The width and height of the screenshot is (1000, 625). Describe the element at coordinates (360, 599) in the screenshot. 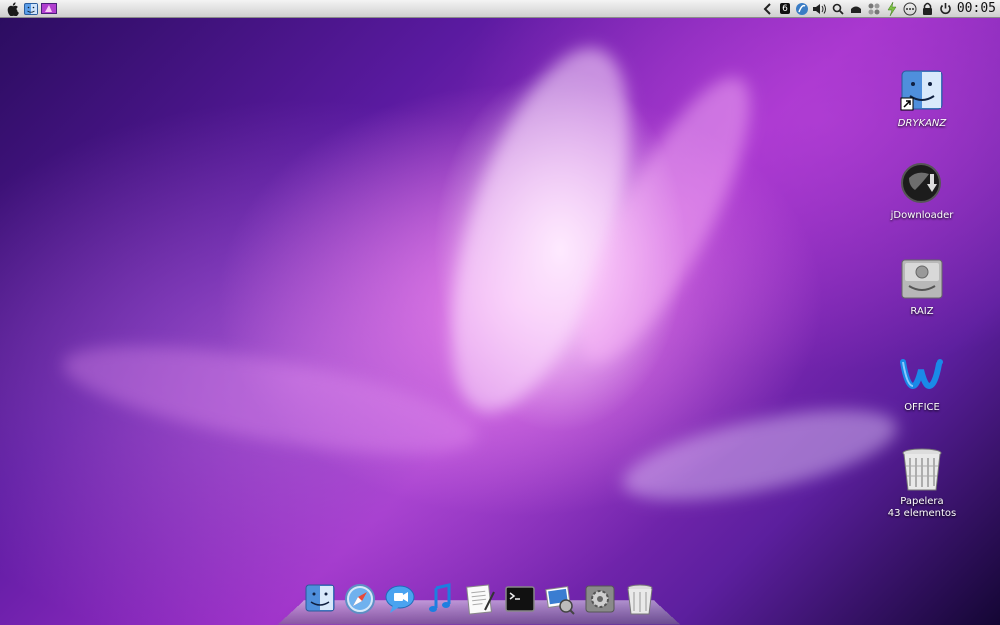

I see `dock-safari-icon` at that location.